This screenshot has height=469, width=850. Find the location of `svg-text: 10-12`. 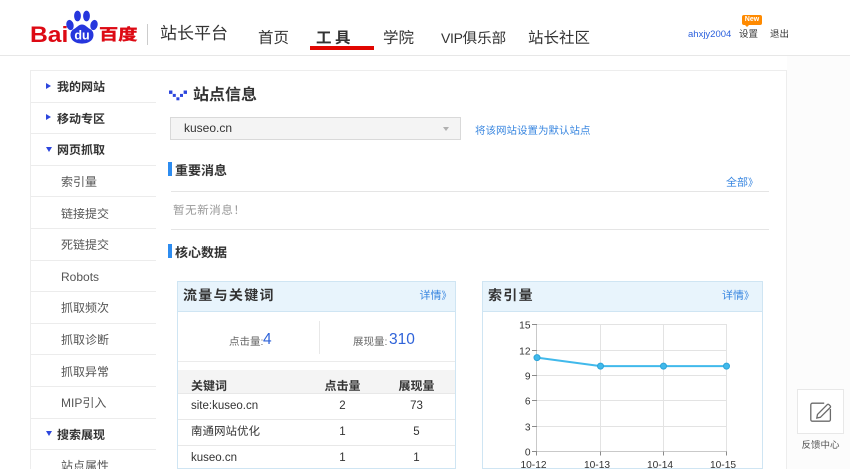

svg-text: 10-12 is located at coordinates (533, 464).